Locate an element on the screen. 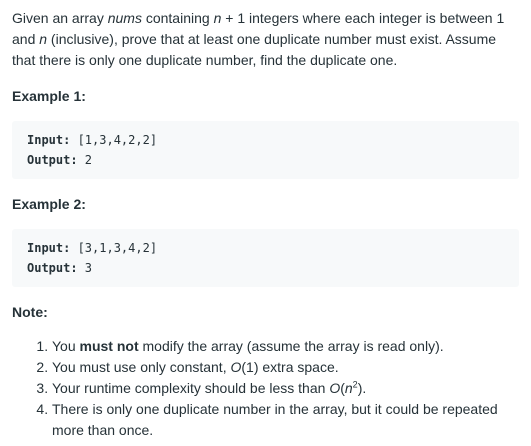  example-1-output-line: Output: 2 is located at coordinates (265, 160).